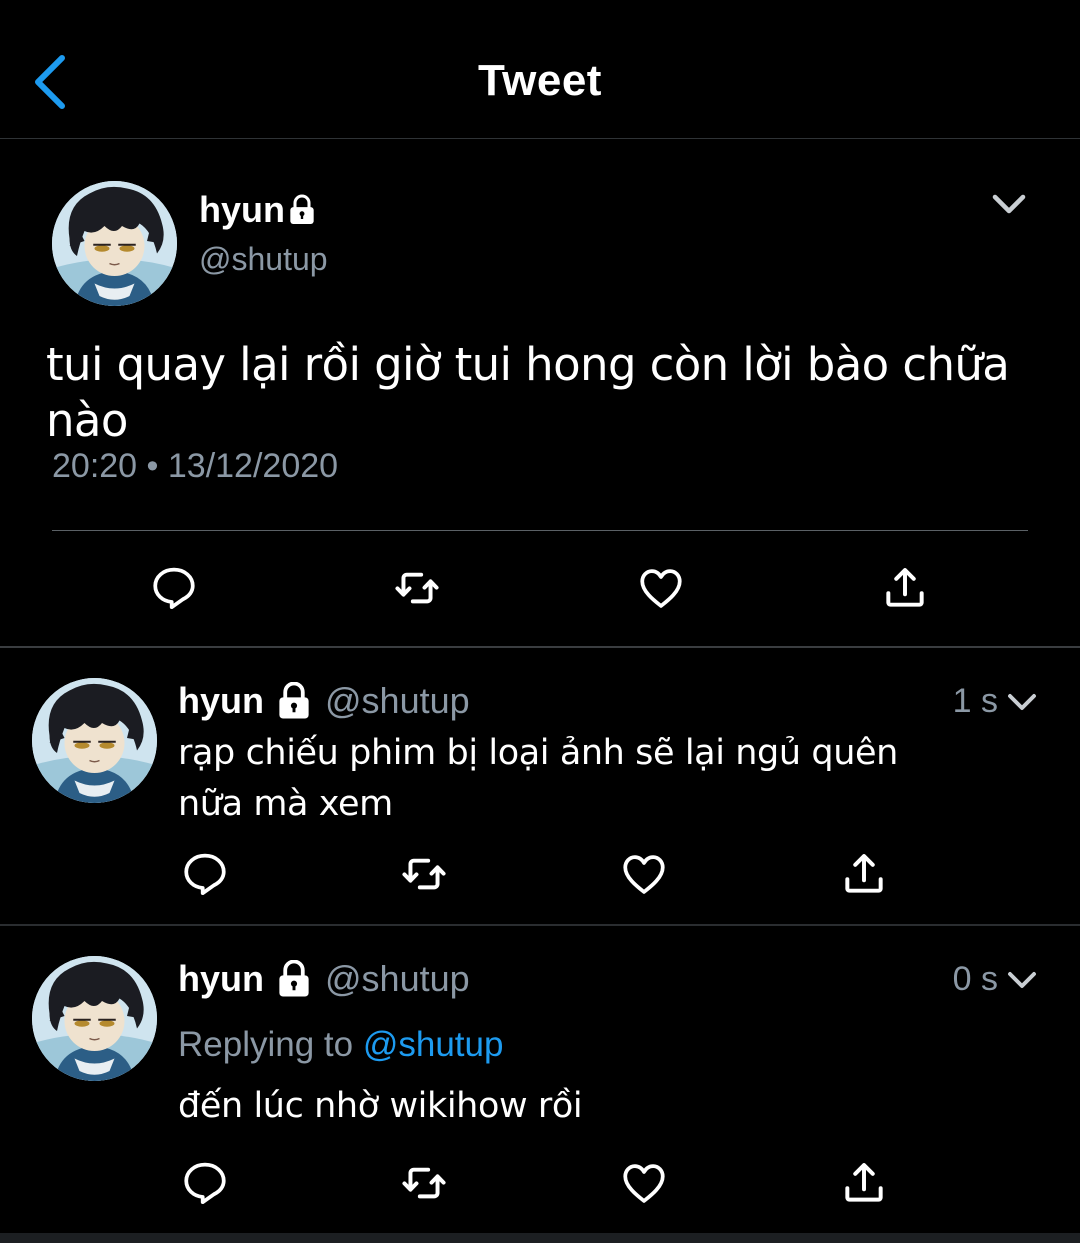  Describe the element at coordinates (195, 466) in the screenshot. I see `tweet-timestamp: 20:20 • 13/12/2020` at that location.